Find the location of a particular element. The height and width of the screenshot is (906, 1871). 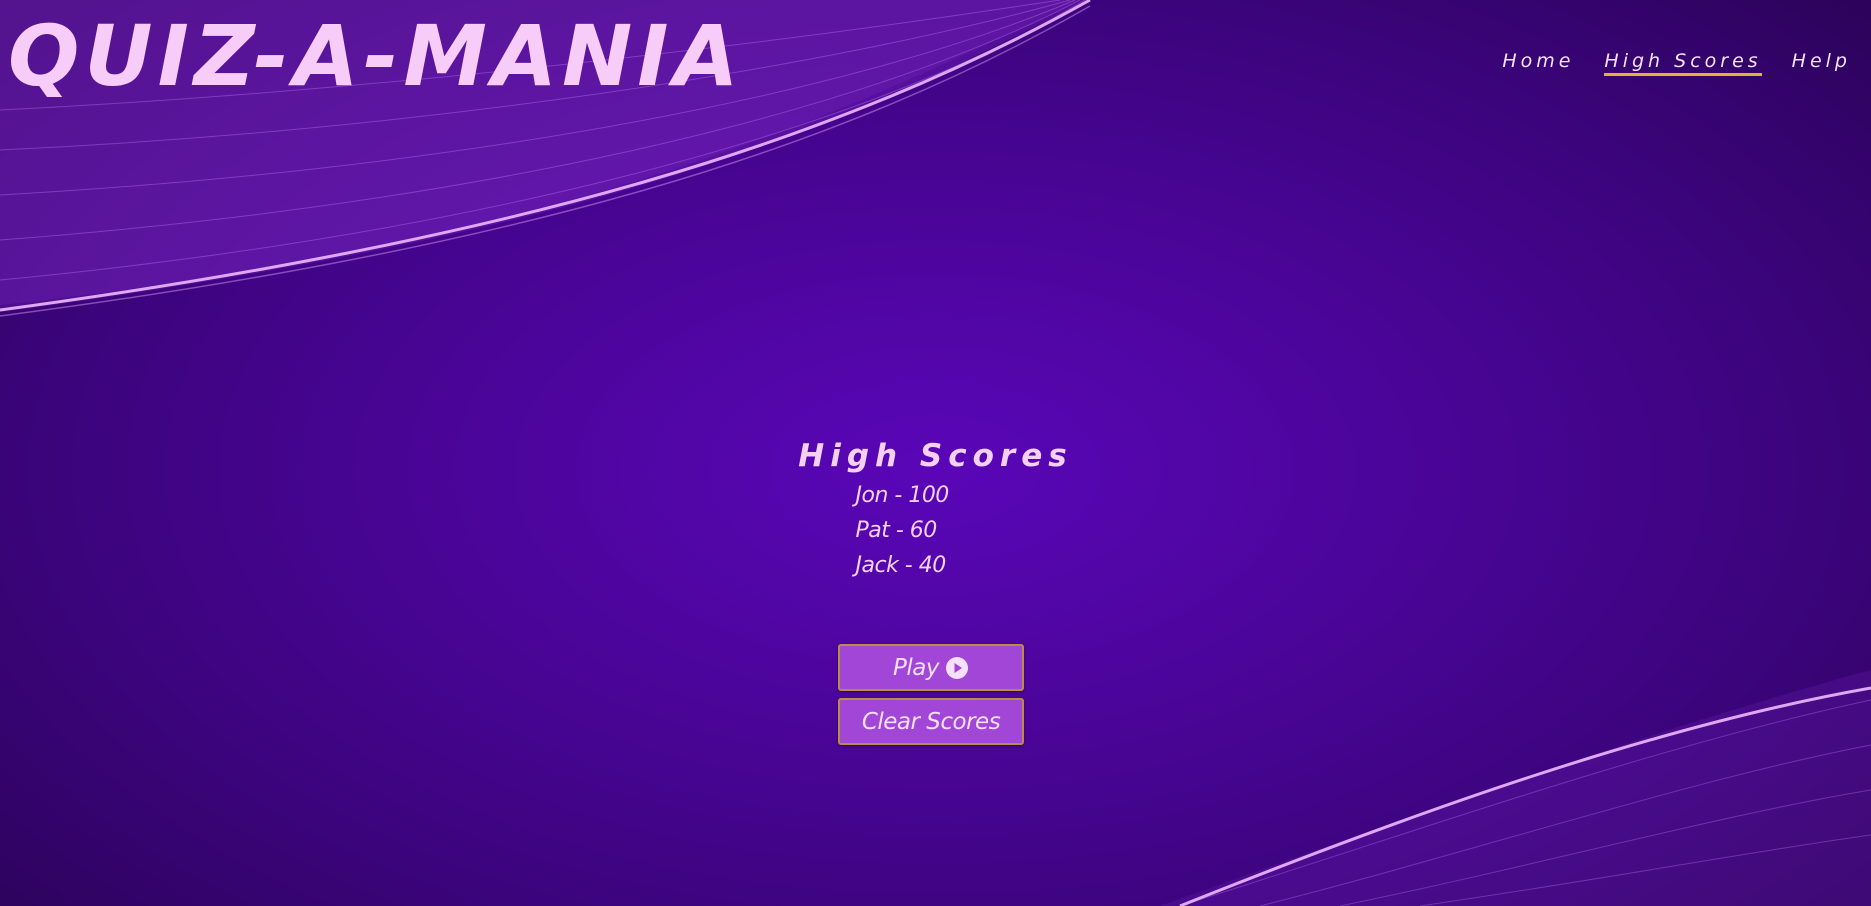

nav-high-scores-link: High Scores is located at coordinates (1683, 63).